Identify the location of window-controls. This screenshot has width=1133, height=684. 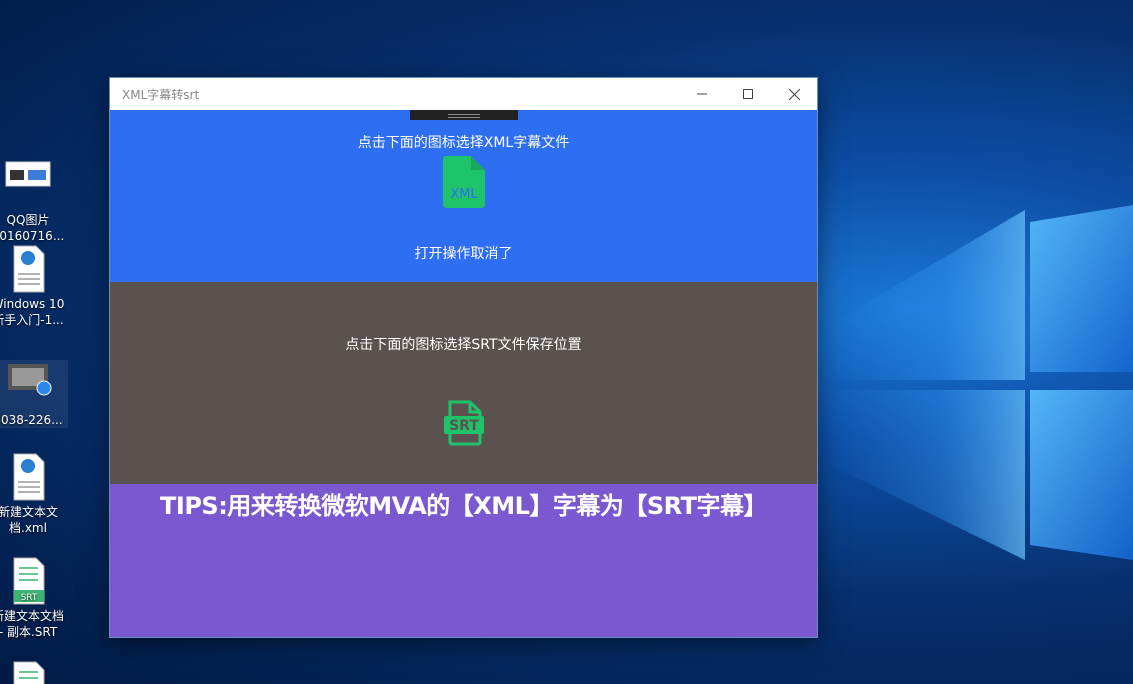
(748, 94).